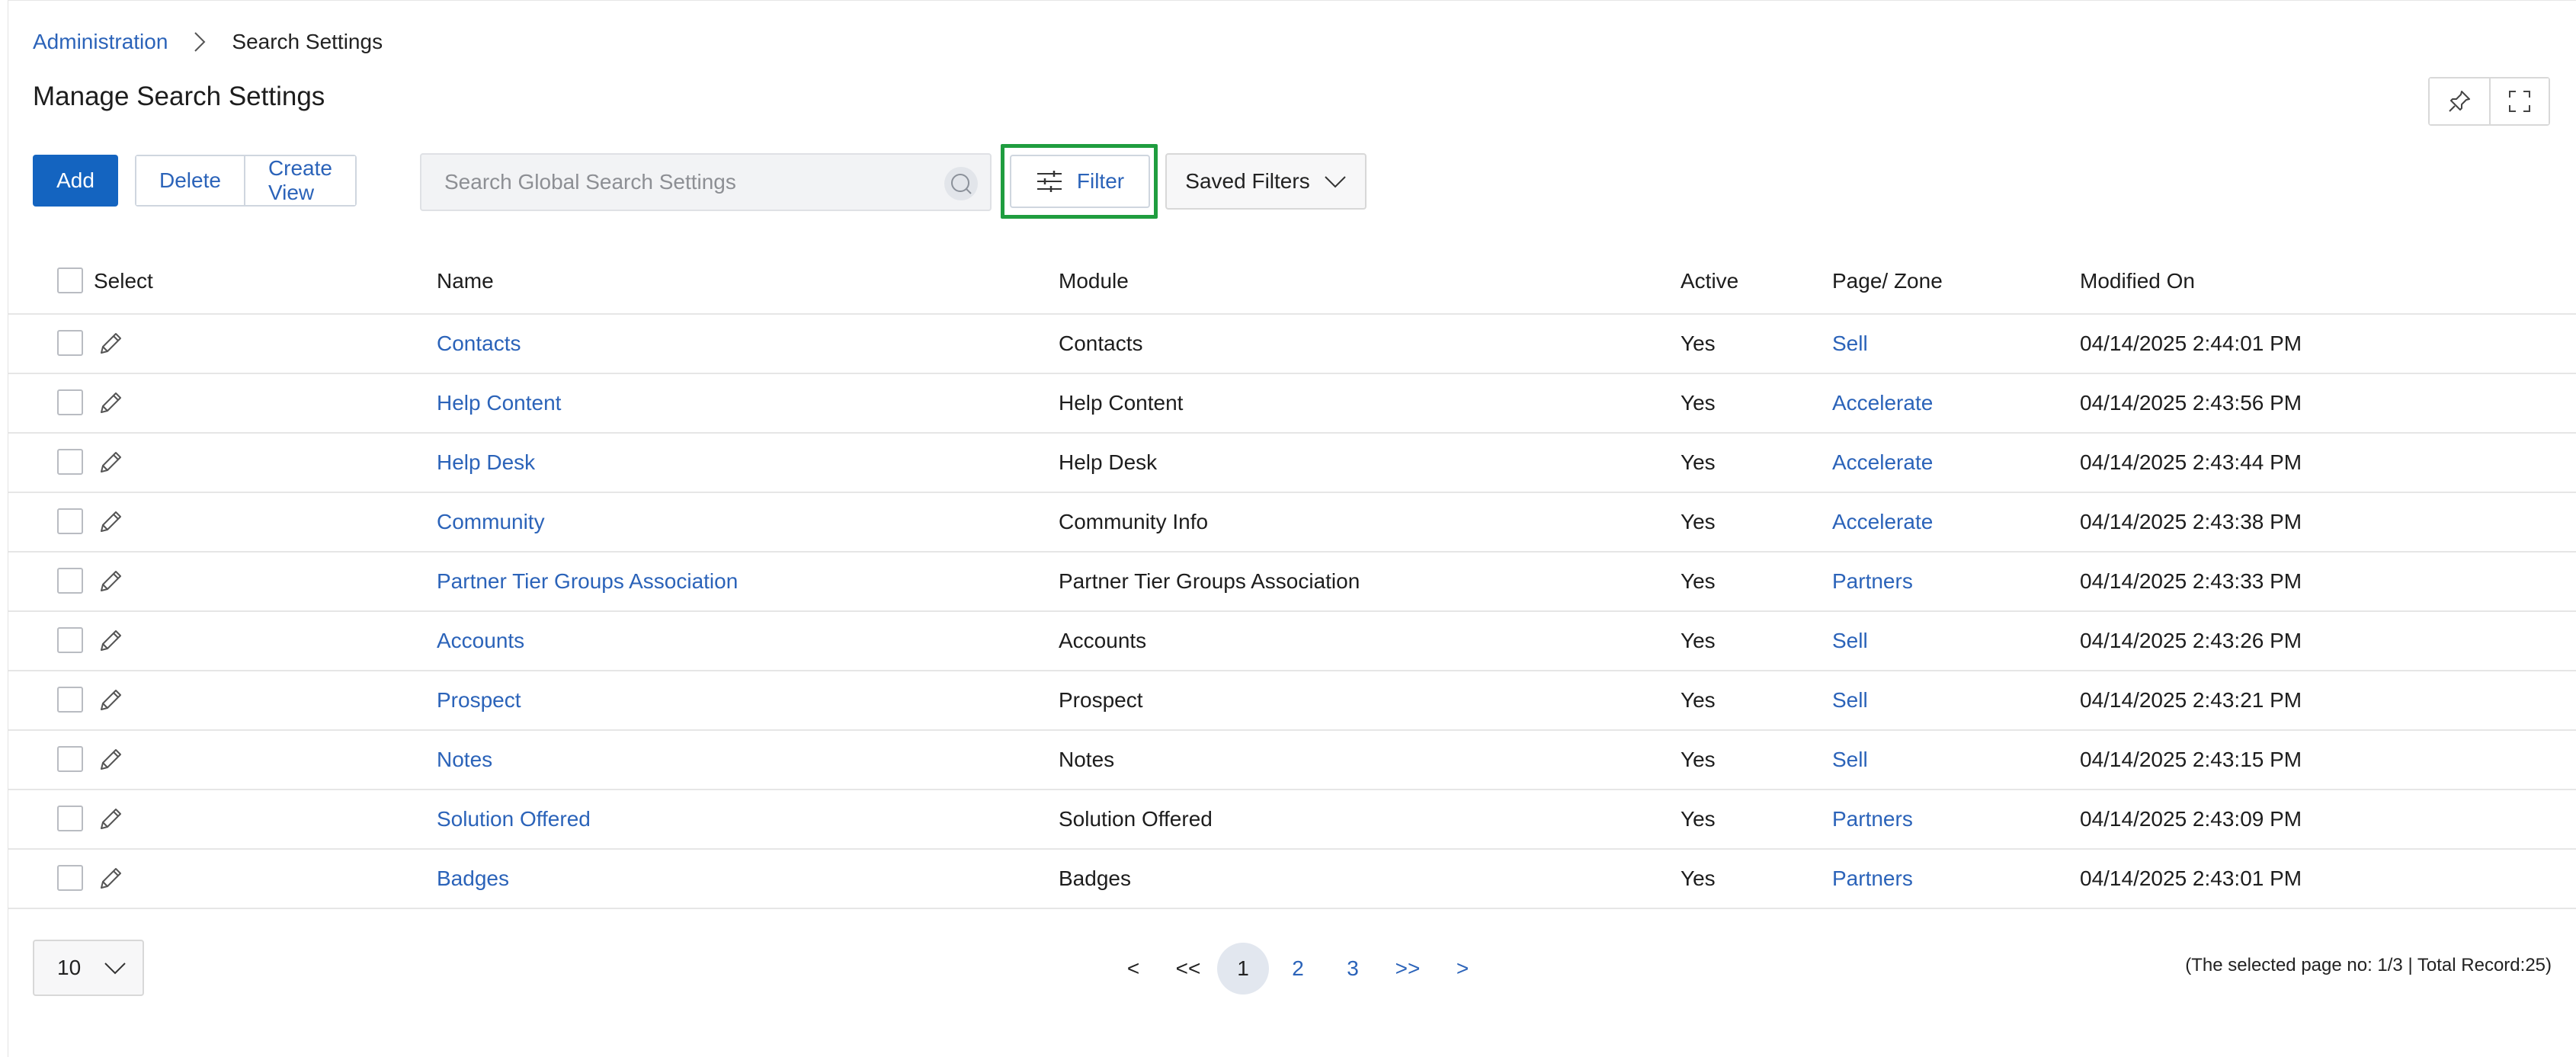 This screenshot has width=2576, height=1057. Describe the element at coordinates (1108, 462) in the screenshot. I see `cell-module: Help Desk` at that location.